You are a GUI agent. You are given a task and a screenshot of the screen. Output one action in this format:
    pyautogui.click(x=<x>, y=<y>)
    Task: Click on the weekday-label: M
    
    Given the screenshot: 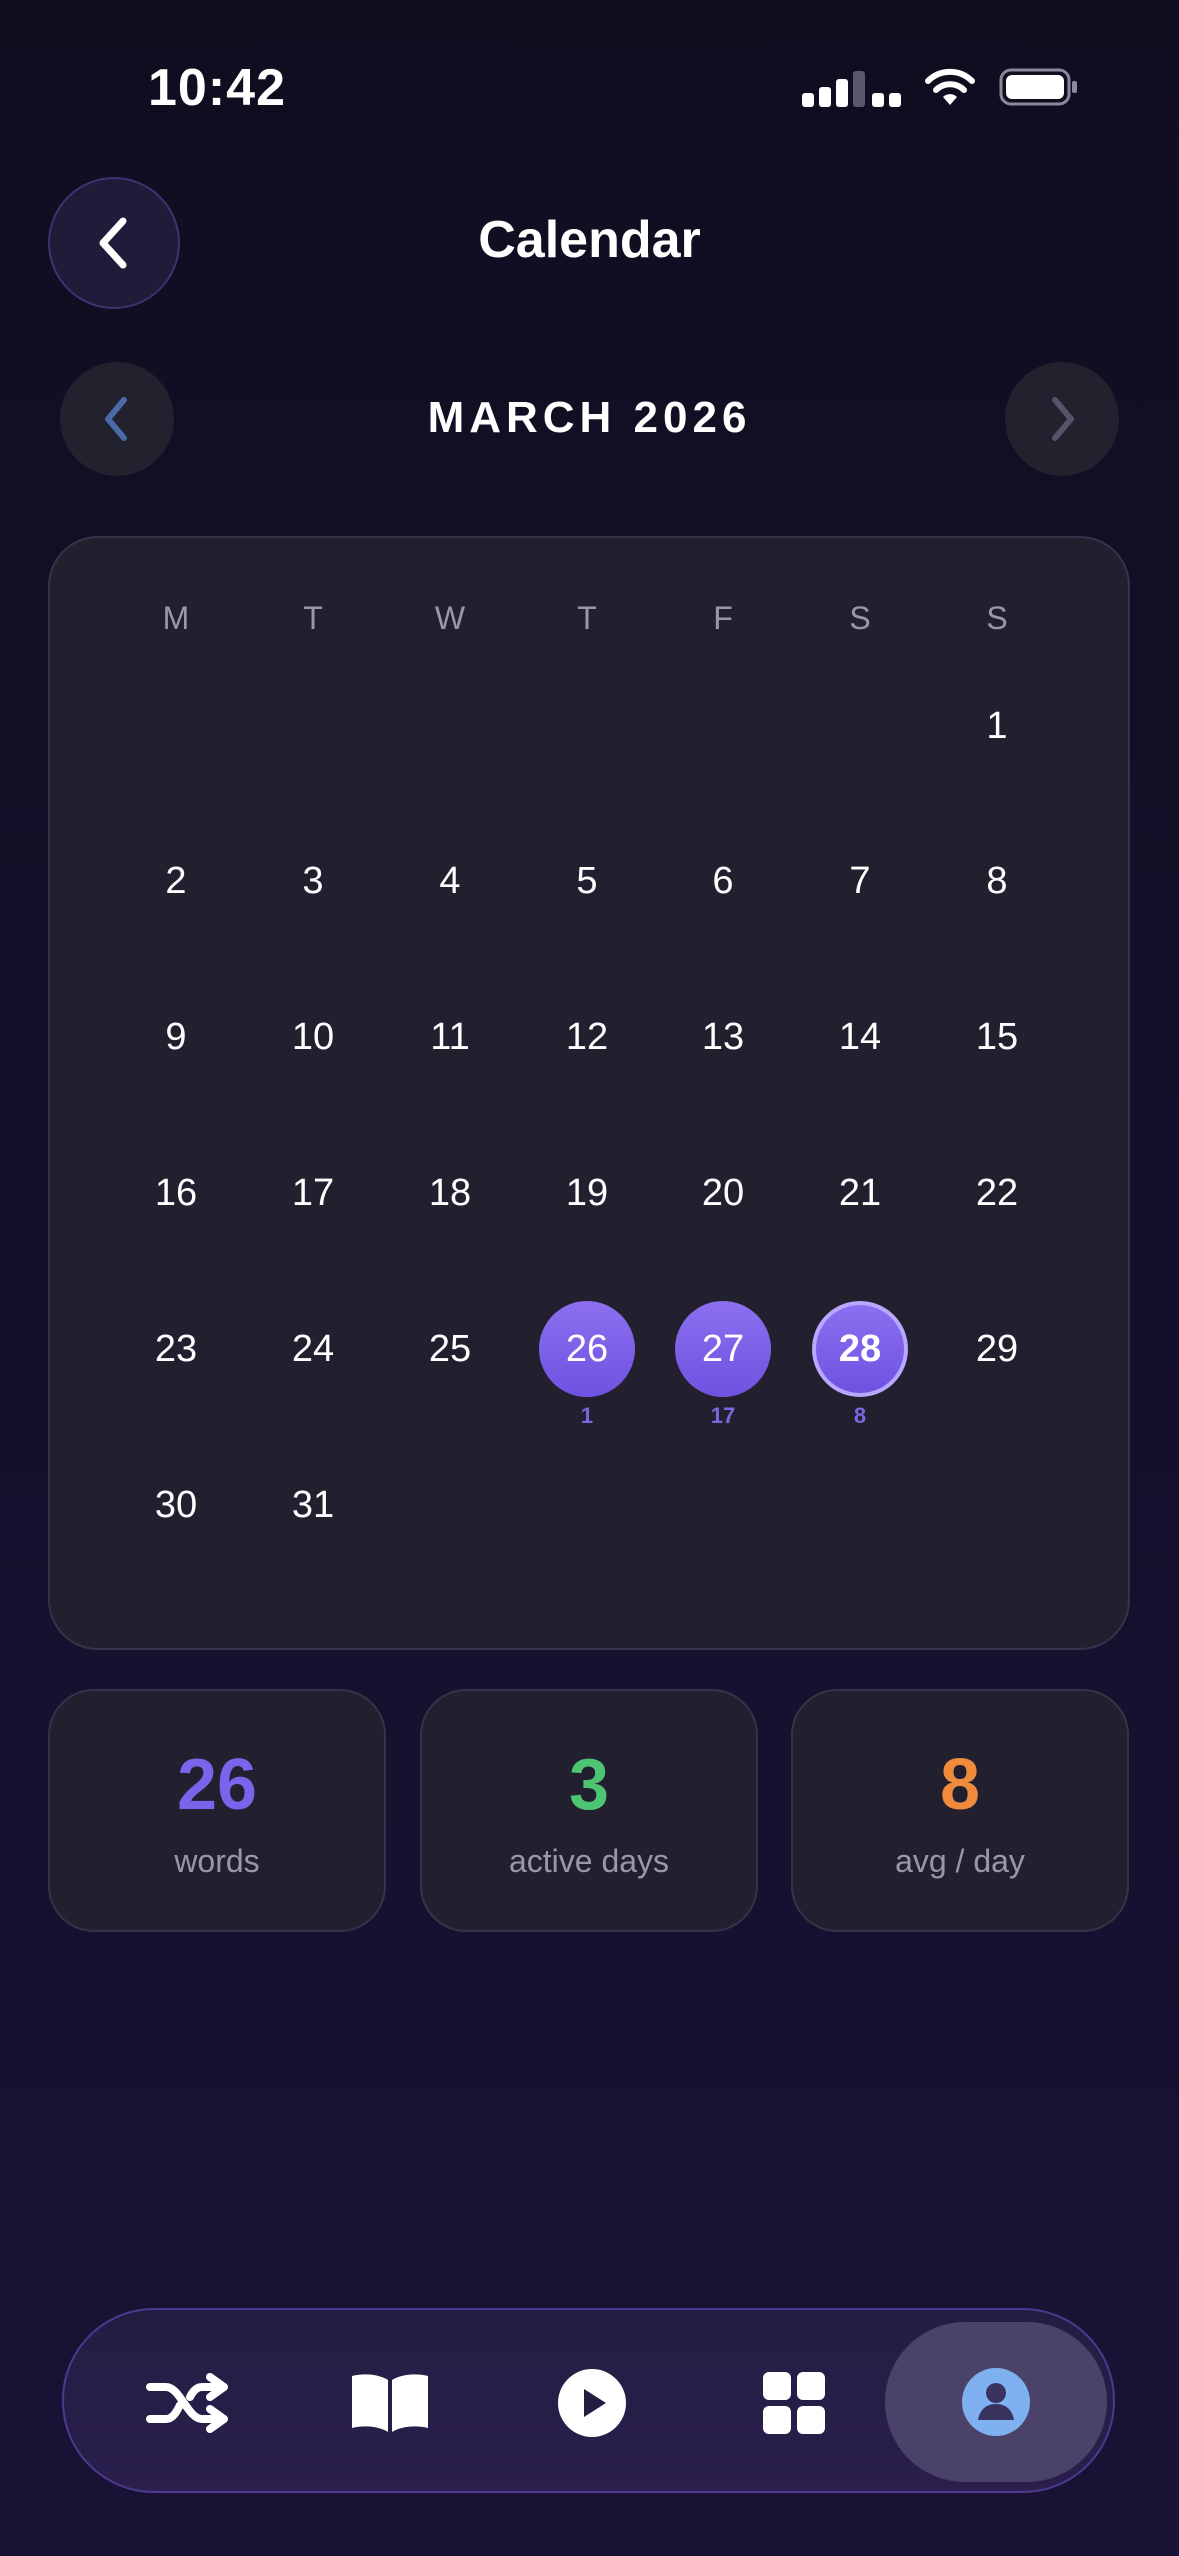 What is the action you would take?
    pyautogui.click(x=176, y=618)
    